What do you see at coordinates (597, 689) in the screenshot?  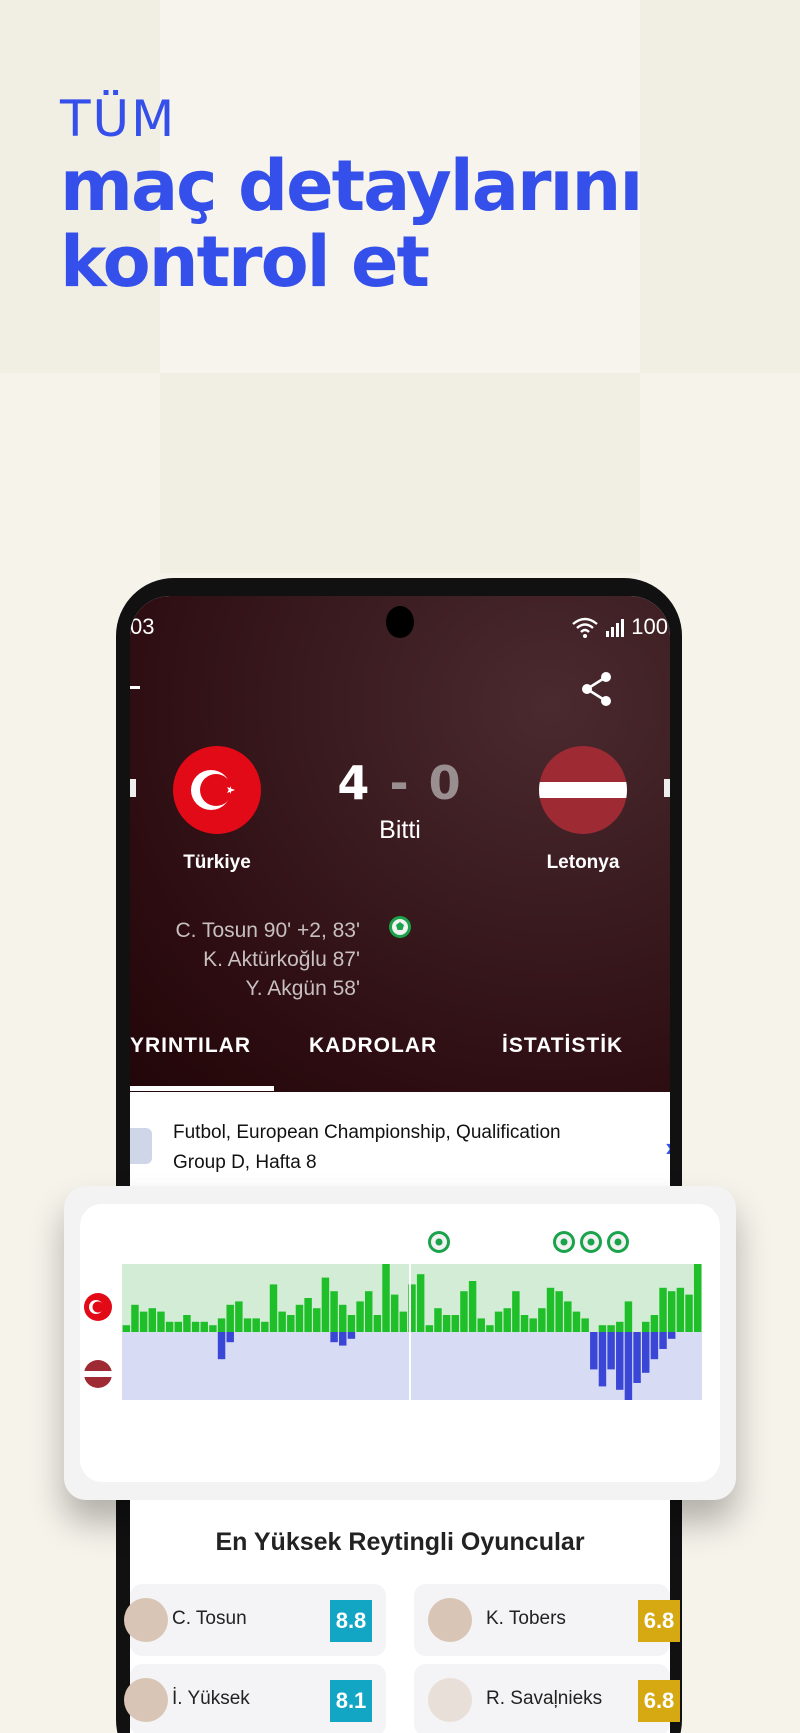 I see `share-icon` at bounding box center [597, 689].